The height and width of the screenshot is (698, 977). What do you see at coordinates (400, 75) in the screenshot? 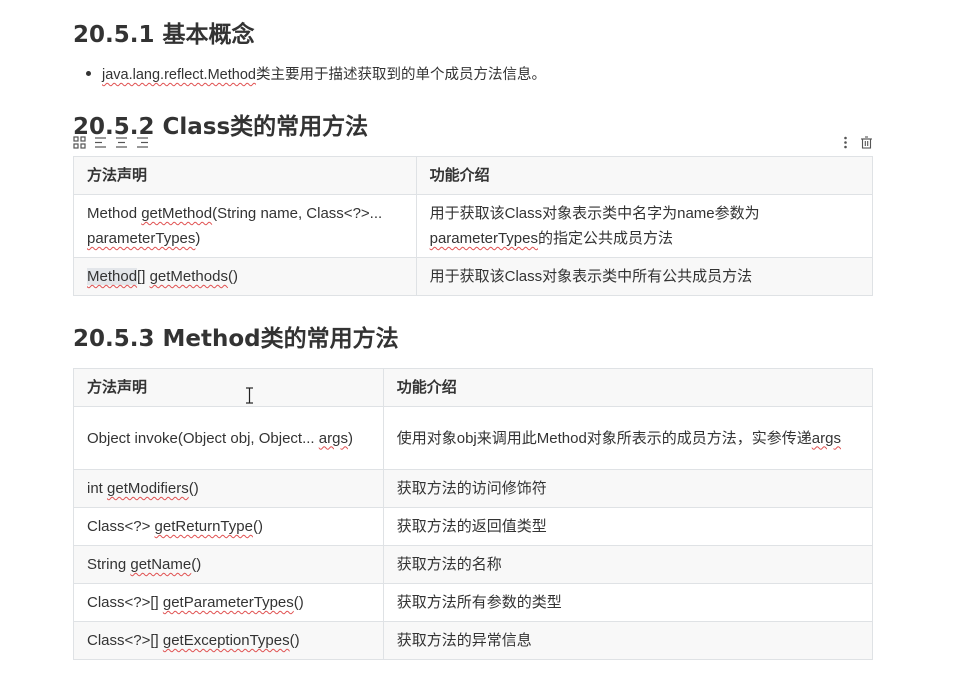
I see `bullet-text: 类主要用于描述获取到的单个成员方法信息。` at bounding box center [400, 75].